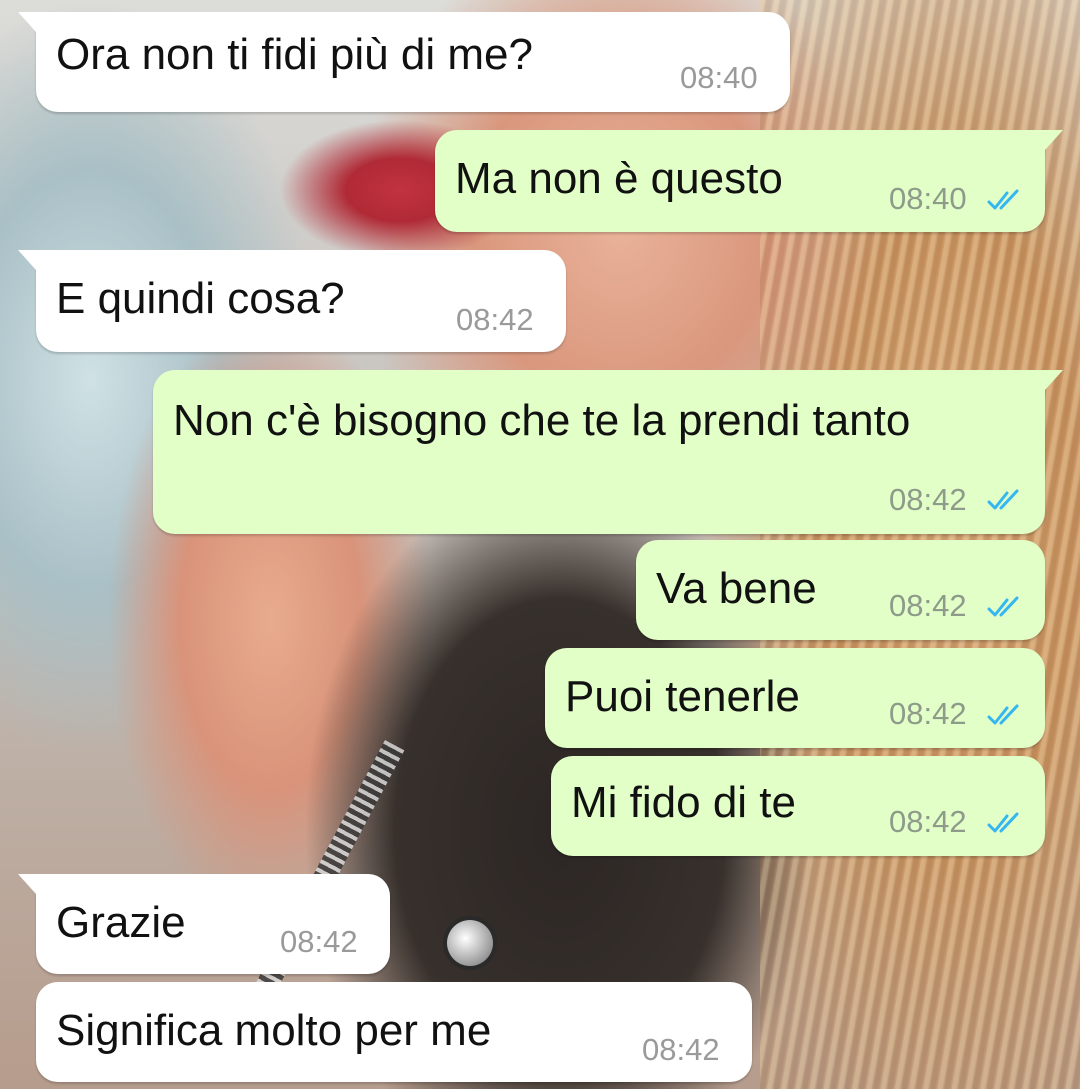  Describe the element at coordinates (682, 696) in the screenshot. I see `message-text: Puoi tenerle` at that location.